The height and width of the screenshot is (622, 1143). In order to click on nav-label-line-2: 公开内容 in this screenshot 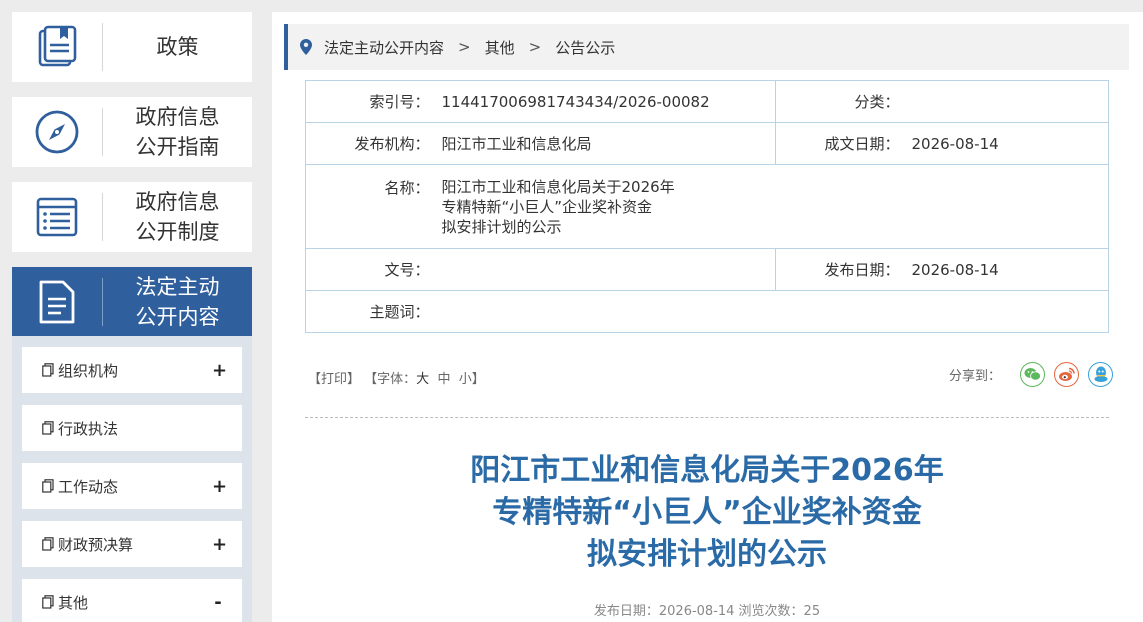, I will do `click(177, 317)`.